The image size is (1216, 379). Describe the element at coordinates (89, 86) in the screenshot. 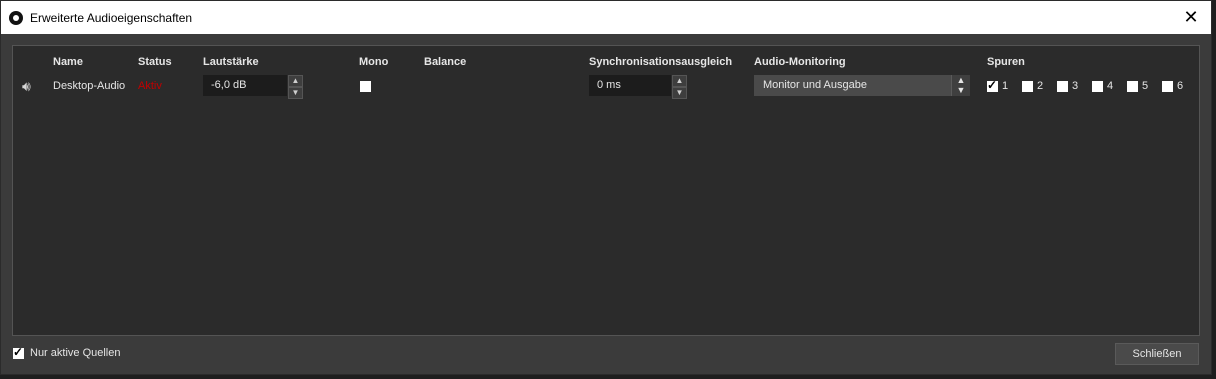

I see `source-name: Desktop-Audio` at that location.